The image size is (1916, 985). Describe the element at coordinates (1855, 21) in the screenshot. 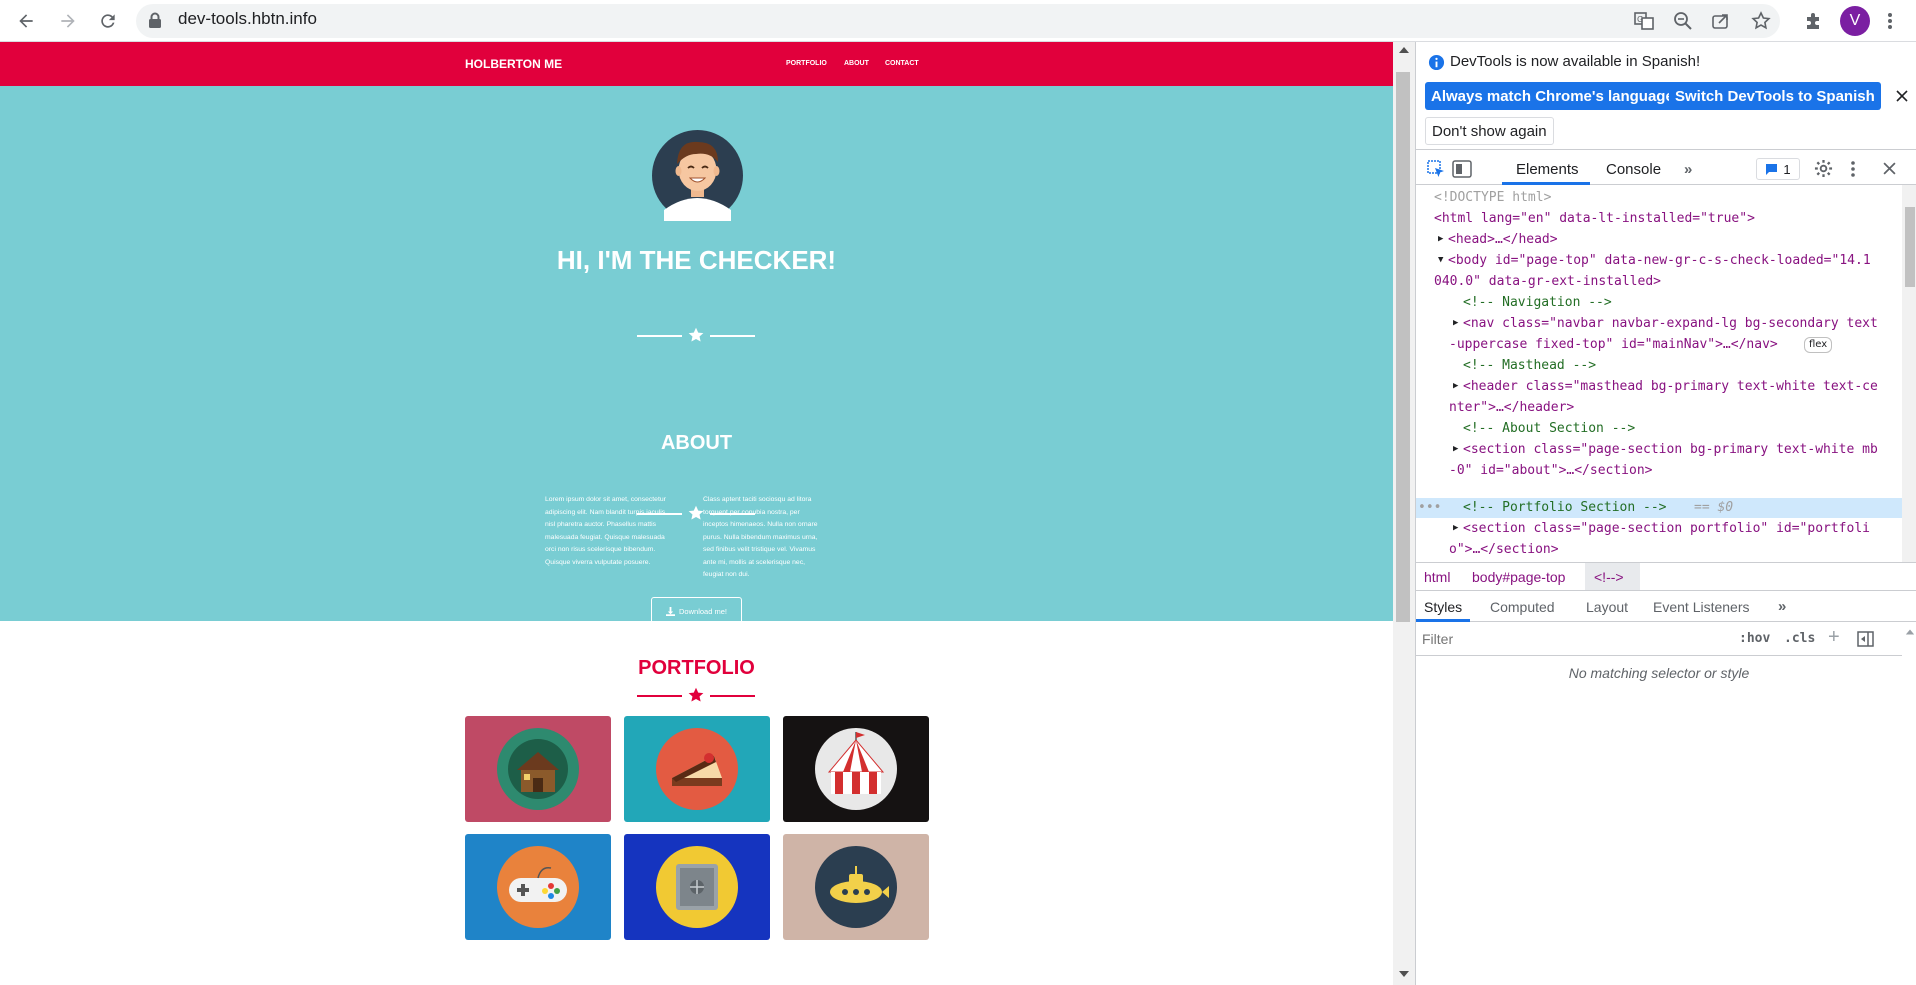

I see `profile-avatar: V` at that location.